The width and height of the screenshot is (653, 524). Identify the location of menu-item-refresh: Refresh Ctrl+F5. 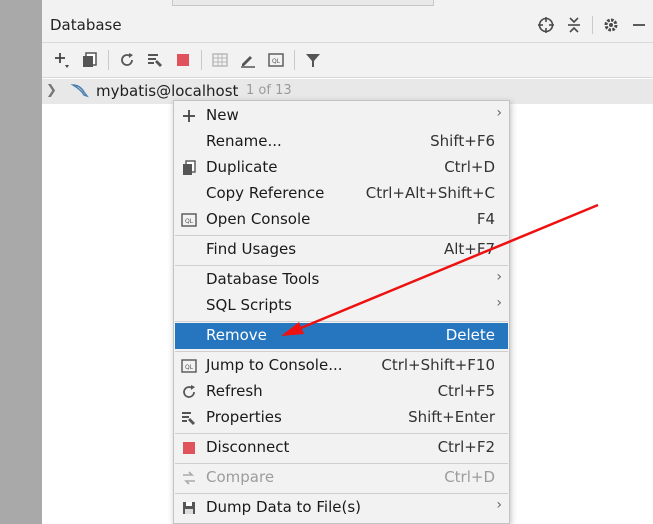
(341, 392).